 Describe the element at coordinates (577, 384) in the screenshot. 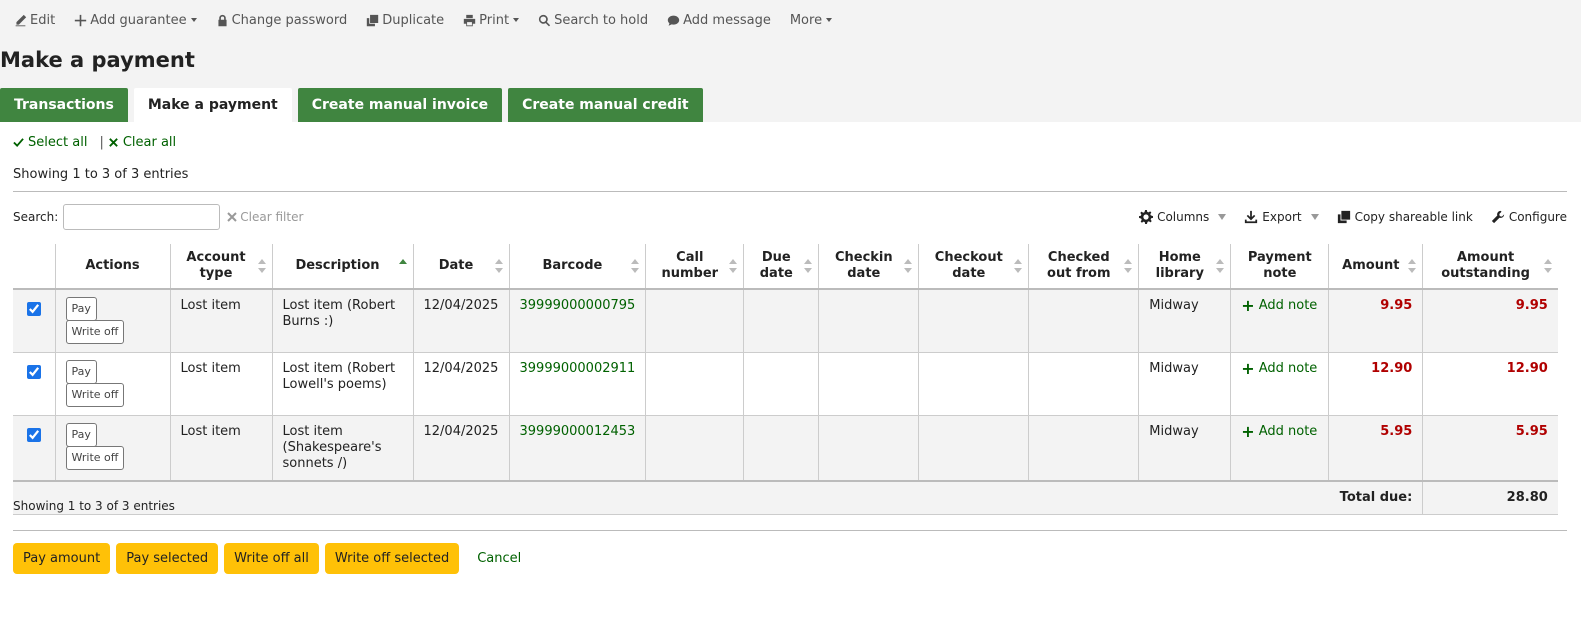

I see `barcode-cell: 39999000002911` at that location.